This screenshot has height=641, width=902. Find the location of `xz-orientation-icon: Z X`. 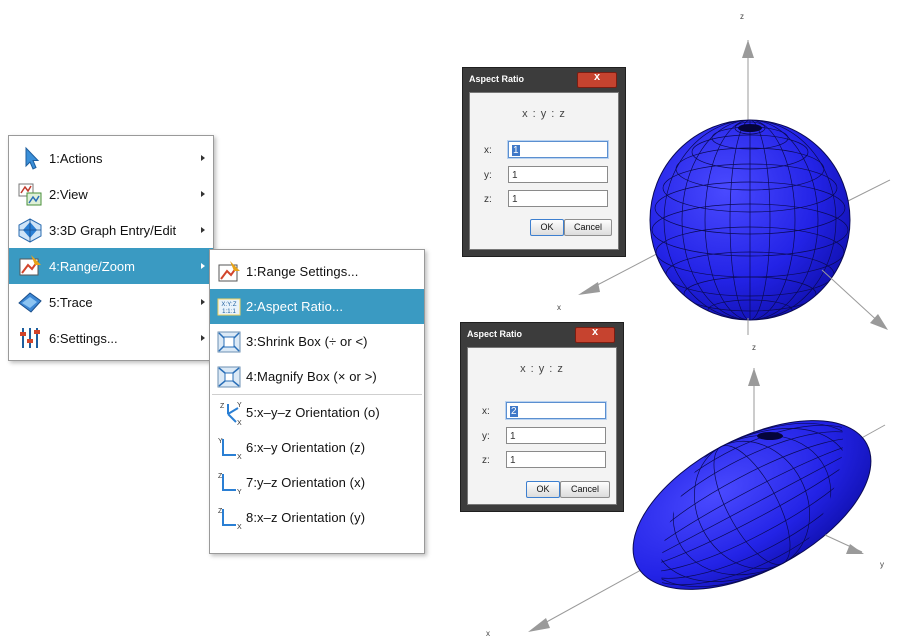

xz-orientation-icon: Z X is located at coordinates (230, 519).